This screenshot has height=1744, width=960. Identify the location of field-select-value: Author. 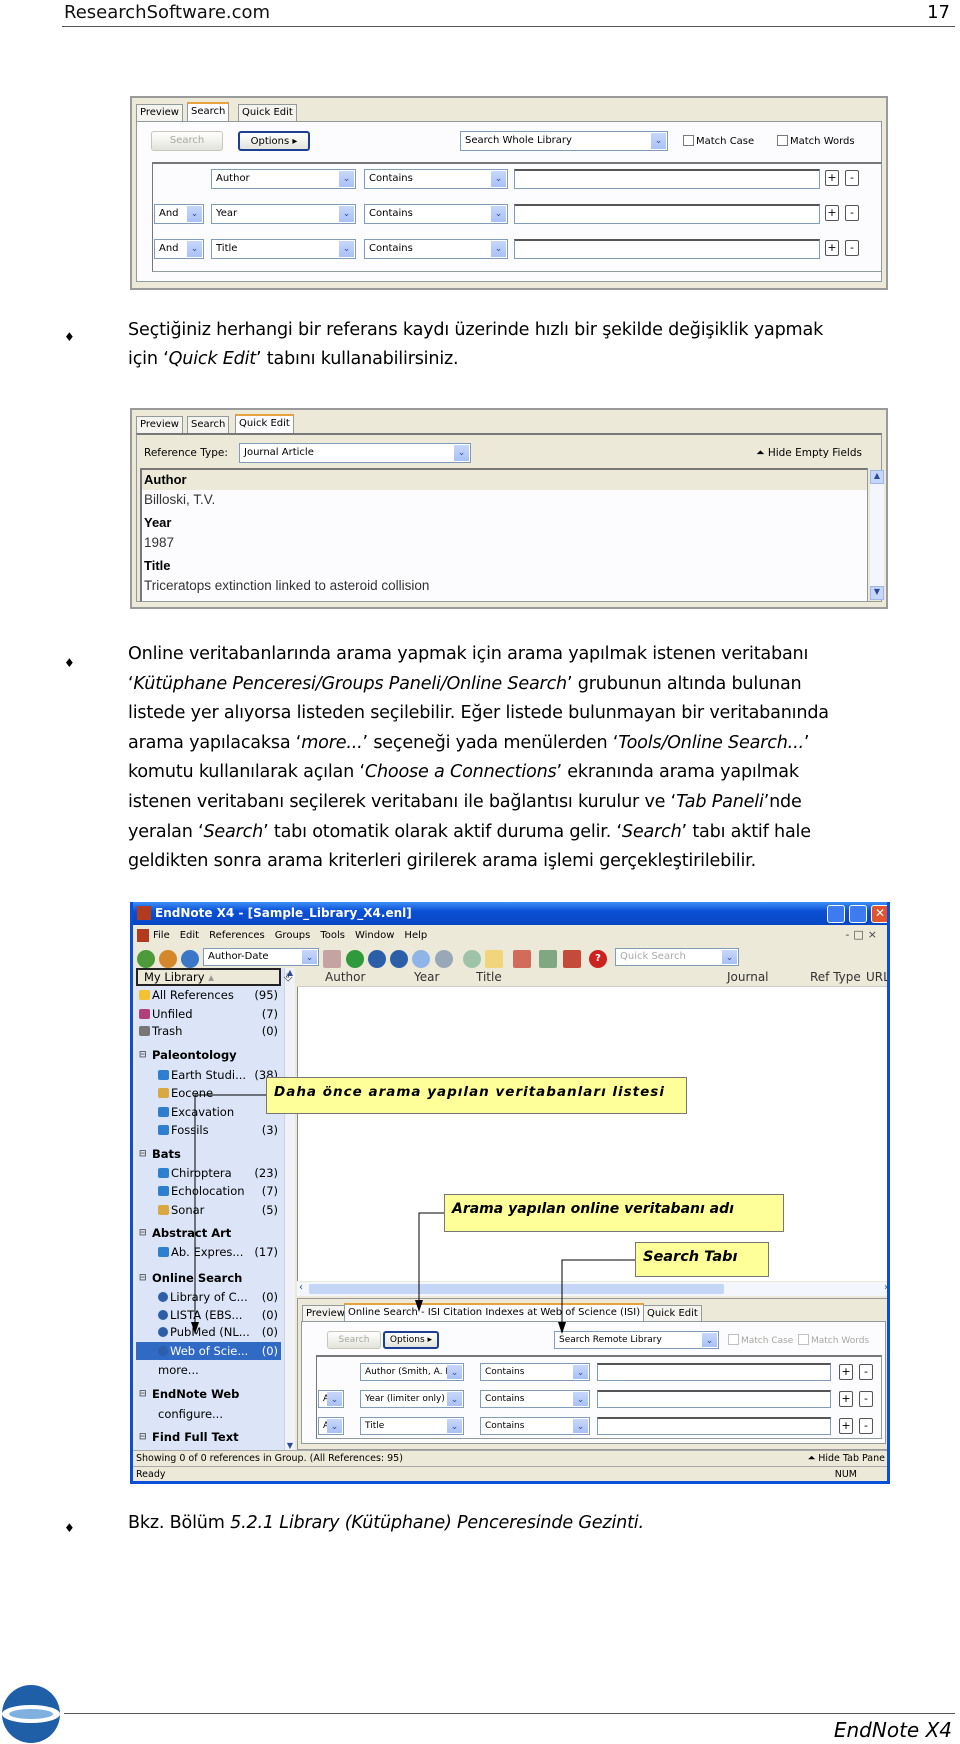
(233, 178).